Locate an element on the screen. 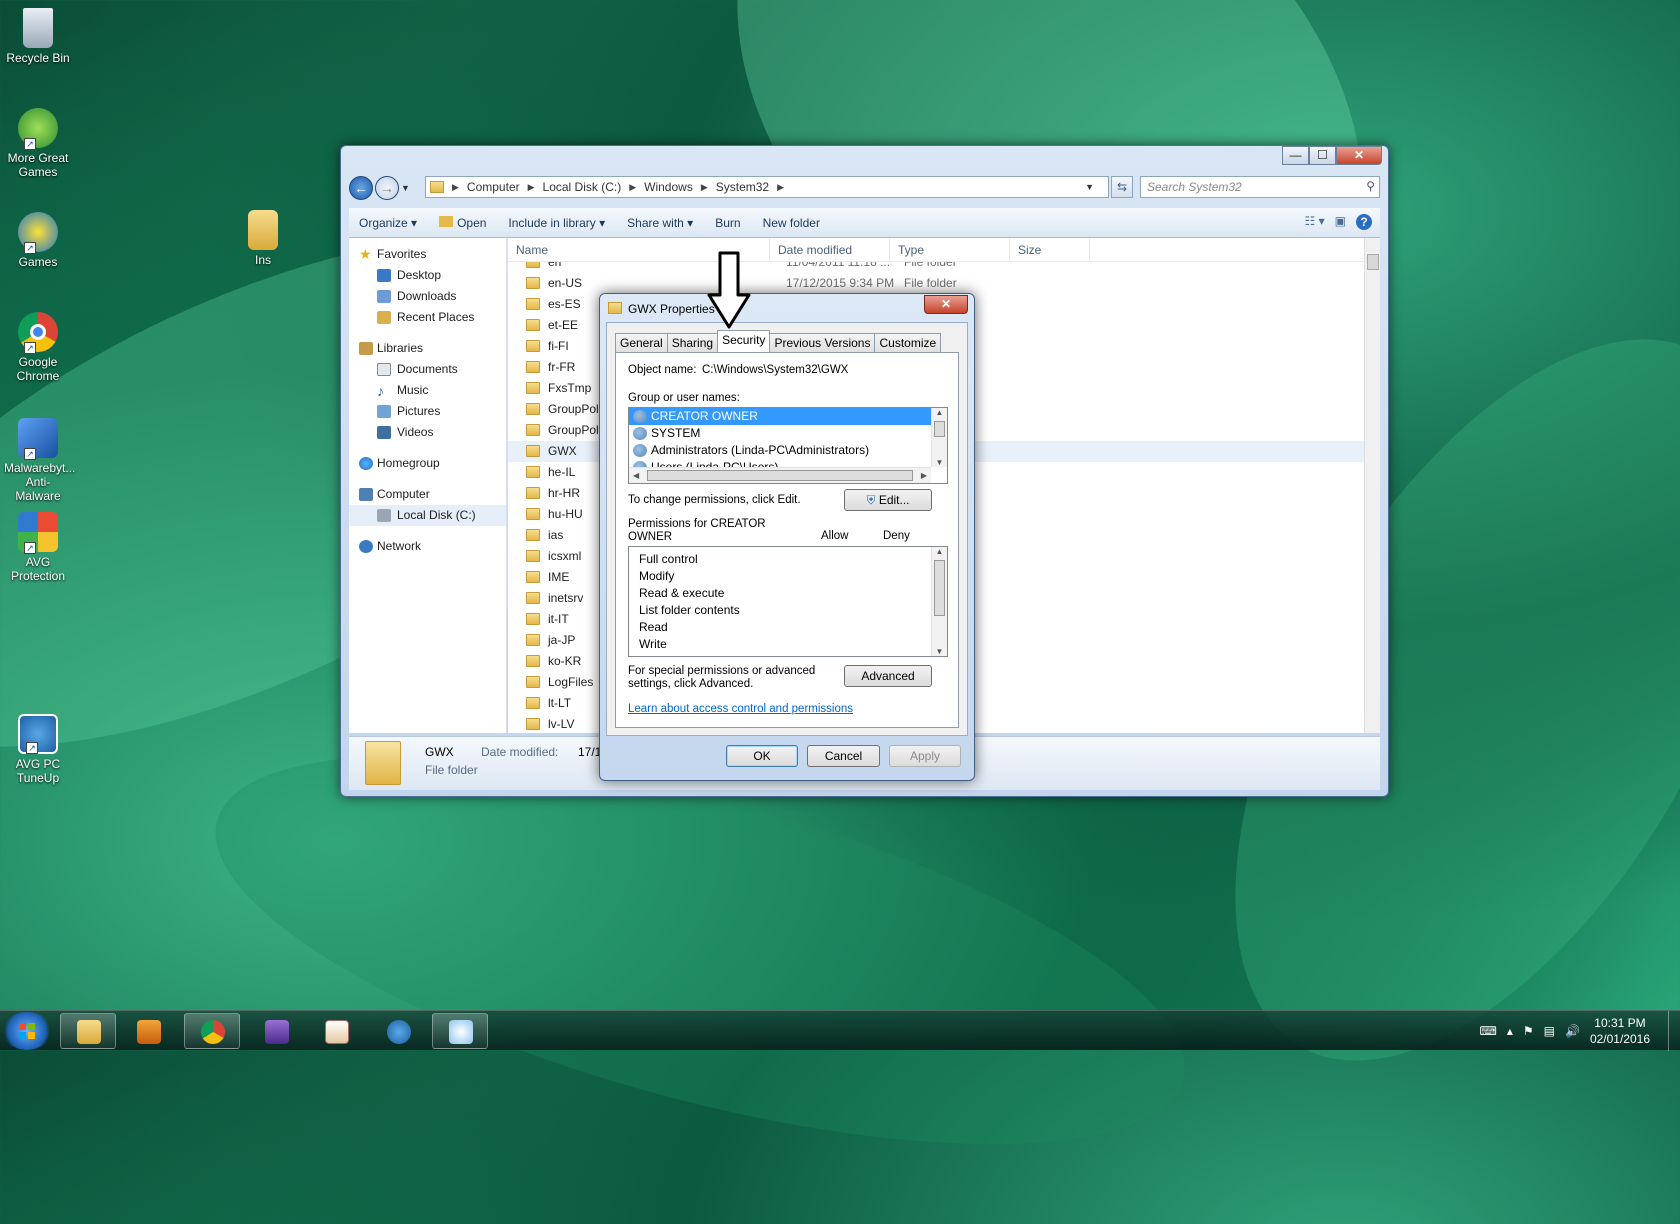 The width and height of the screenshot is (1680, 1224). tab-customize: Customize is located at coordinates (908, 342).